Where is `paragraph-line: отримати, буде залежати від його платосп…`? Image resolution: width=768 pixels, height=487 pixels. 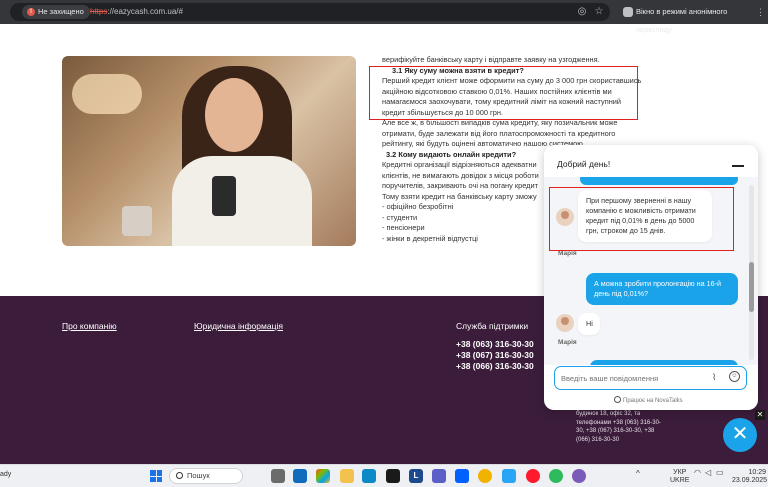 paragraph-line: отримати, буде залежати від його платосп… is located at coordinates (499, 133).